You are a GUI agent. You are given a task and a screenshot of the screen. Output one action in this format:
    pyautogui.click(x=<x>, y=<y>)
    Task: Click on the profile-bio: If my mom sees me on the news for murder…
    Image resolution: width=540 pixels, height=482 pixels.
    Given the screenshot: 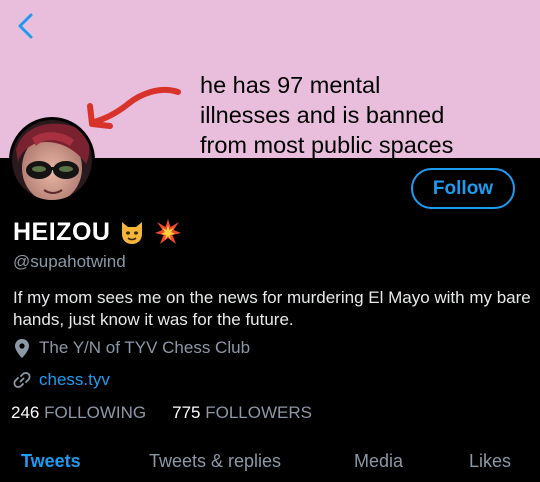 What is the action you would take?
    pyautogui.click(x=272, y=308)
    